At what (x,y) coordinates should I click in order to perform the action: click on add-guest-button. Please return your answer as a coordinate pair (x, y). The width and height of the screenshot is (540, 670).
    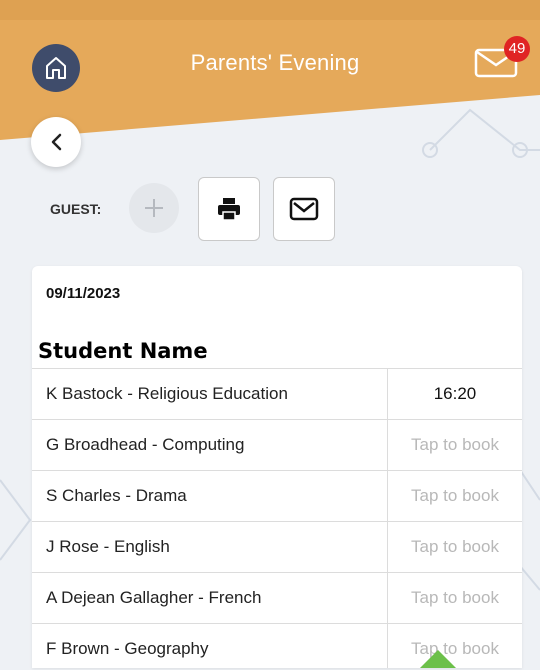
    Looking at the image, I should click on (154, 208).